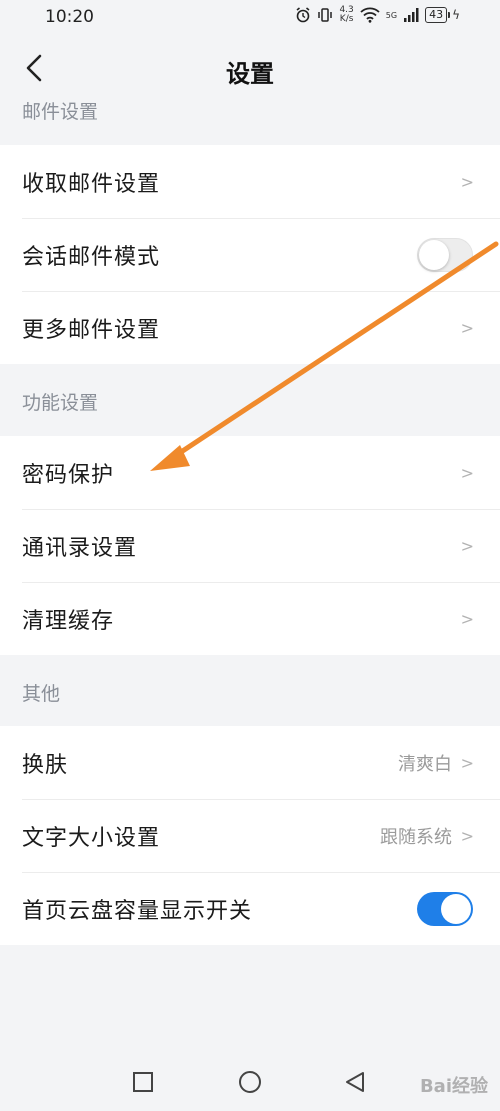 Image resolution: width=500 pixels, height=1111 pixels. I want to click on section-header-features: 功能设置, so click(60, 403).